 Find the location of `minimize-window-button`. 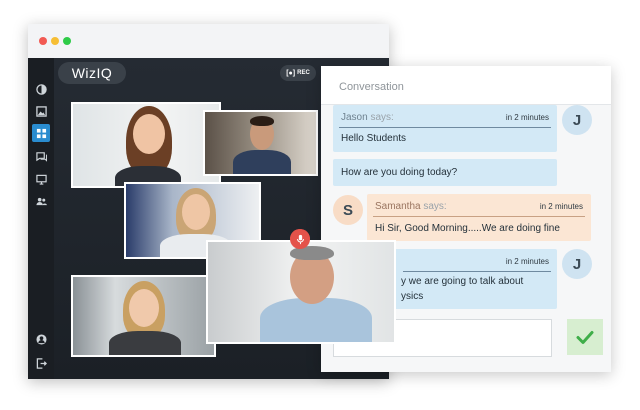

minimize-window-button is located at coordinates (55, 41).